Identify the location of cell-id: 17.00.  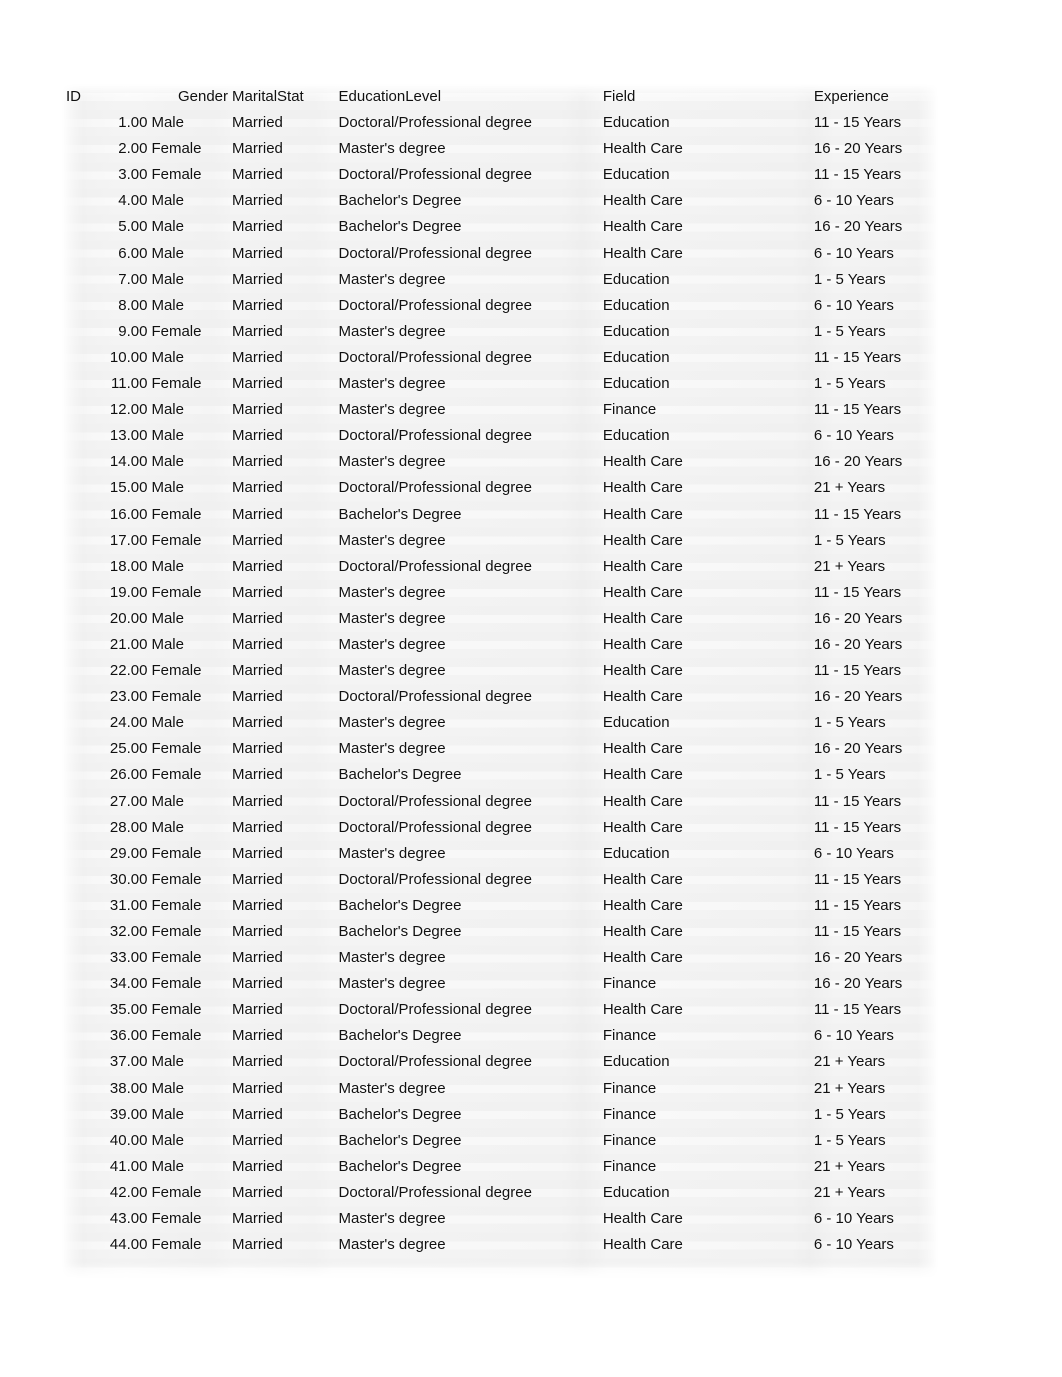
(105, 541).